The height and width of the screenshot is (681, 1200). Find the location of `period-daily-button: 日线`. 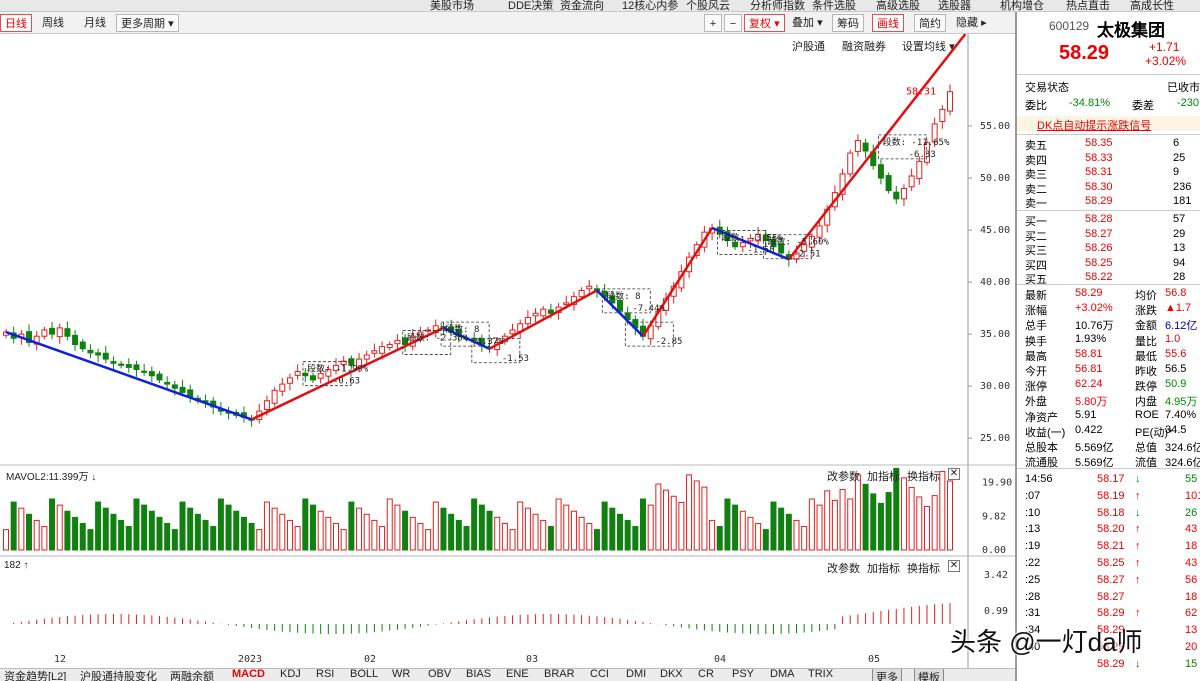

period-daily-button: 日线 is located at coordinates (16, 23).